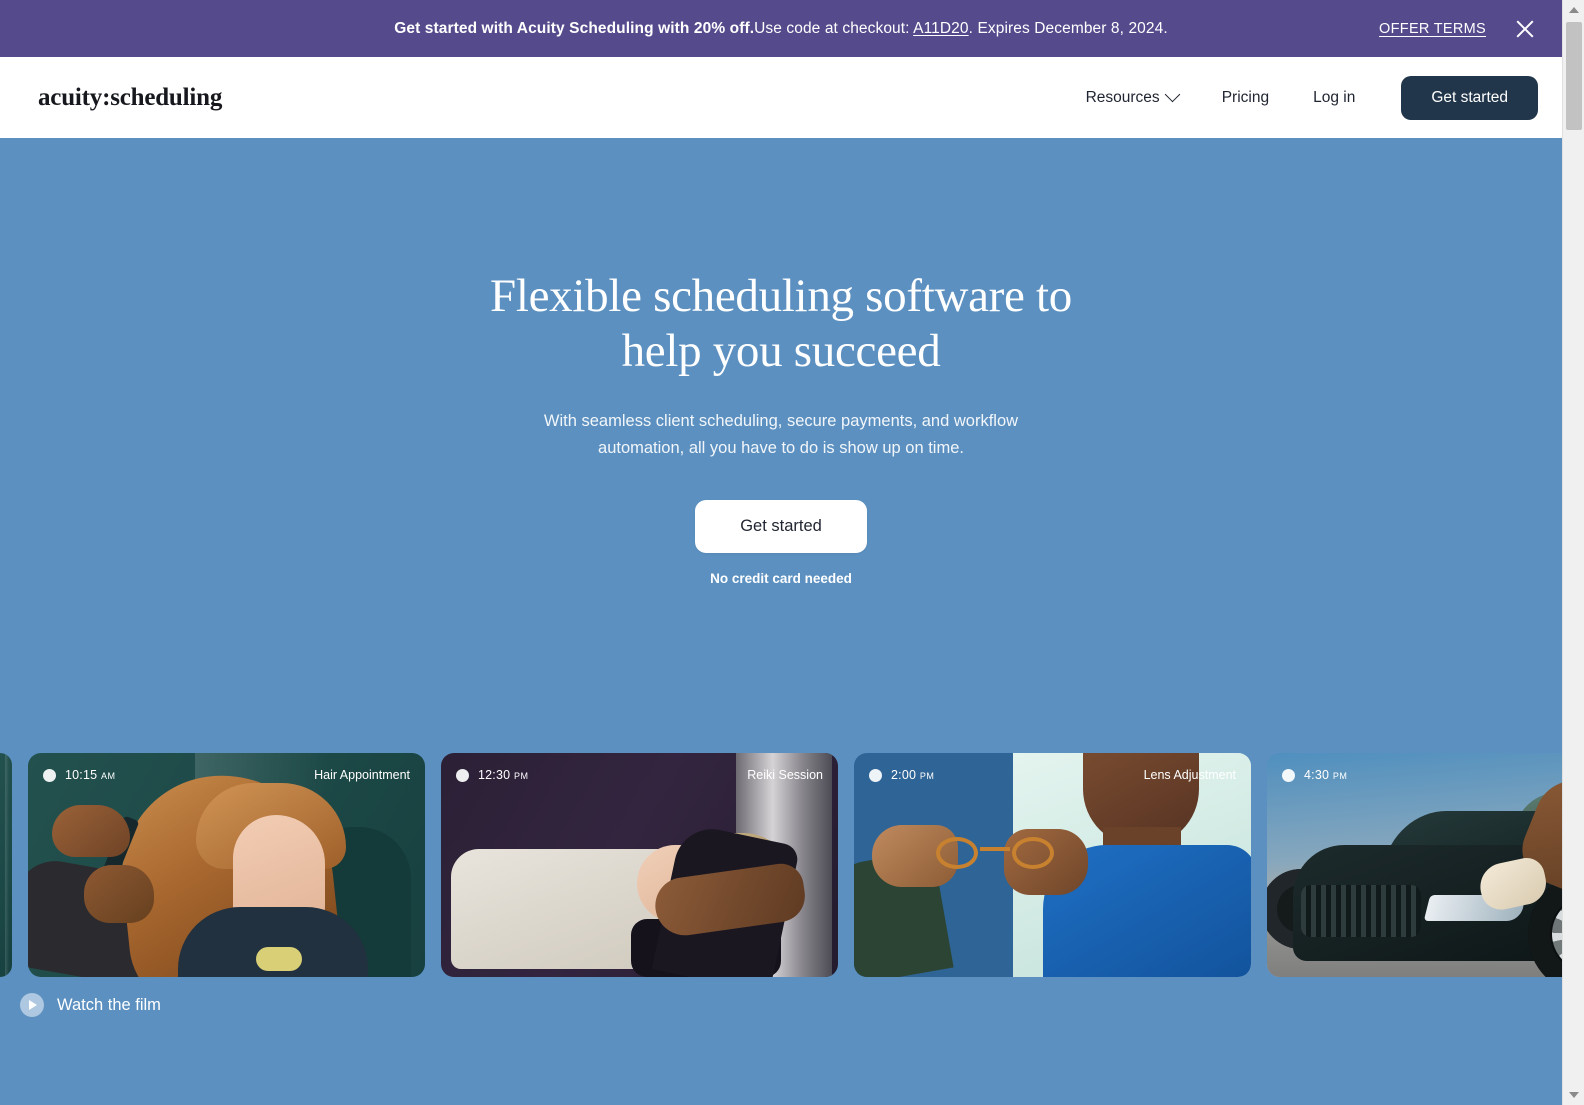  Describe the element at coordinates (1525, 29) in the screenshot. I see `close-icon` at that location.